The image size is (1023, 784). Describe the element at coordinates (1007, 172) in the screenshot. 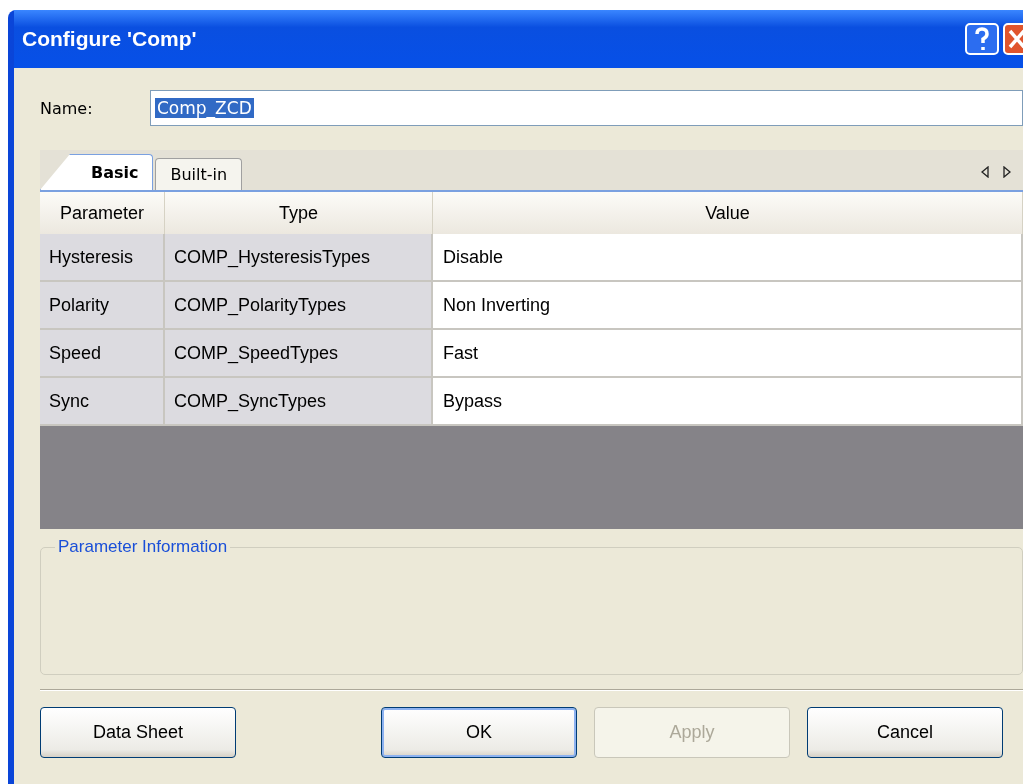

I see `scroll-right-icon` at that location.